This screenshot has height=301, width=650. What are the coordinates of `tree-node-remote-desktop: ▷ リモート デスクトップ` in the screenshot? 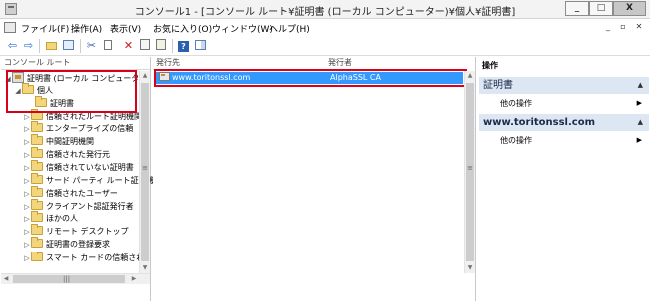 It's located at (76, 231).